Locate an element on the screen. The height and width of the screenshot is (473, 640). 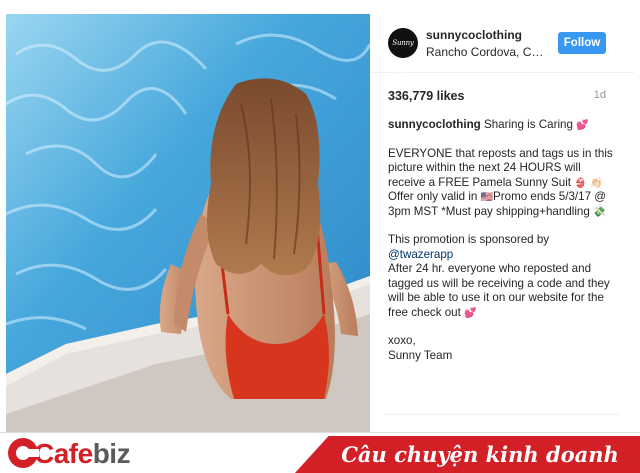
bikini-emoji-icon: 👙 is located at coordinates (580, 183).